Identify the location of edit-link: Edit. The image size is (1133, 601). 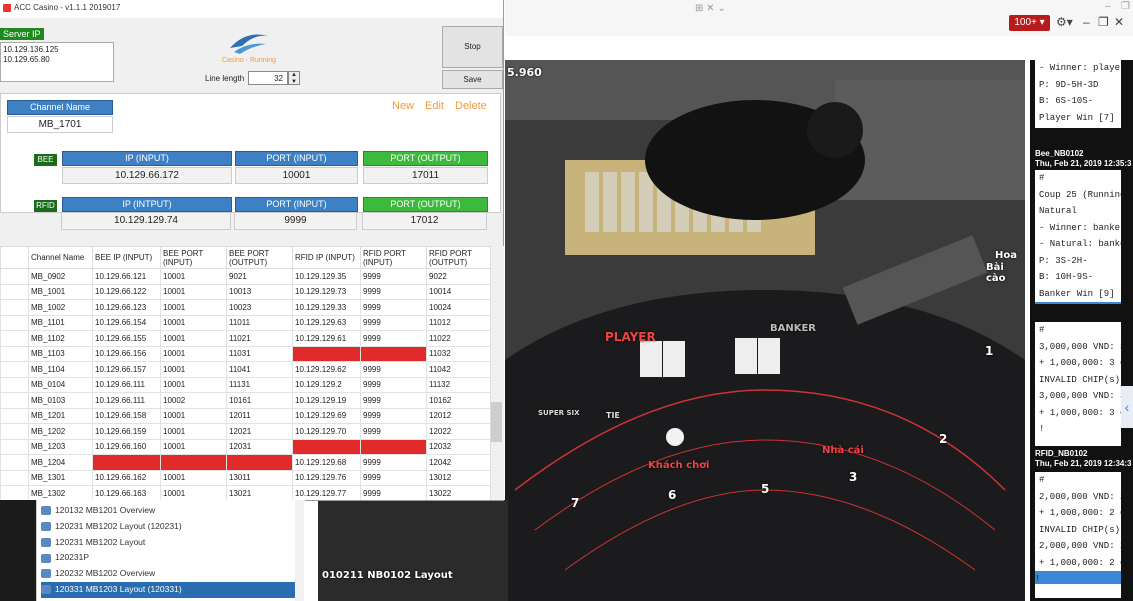
(434, 106).